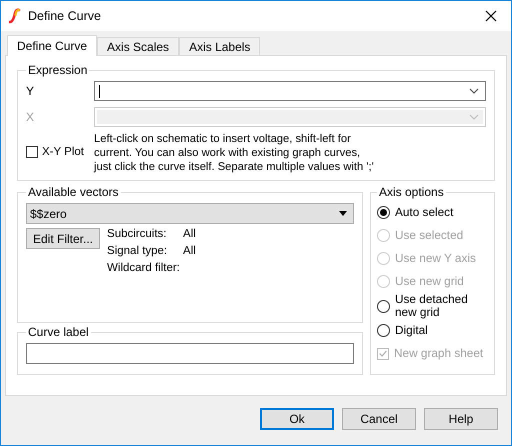 The width and height of the screenshot is (512, 446). Describe the element at coordinates (343, 213) in the screenshot. I see `dropdown-arrow-icon` at that location.